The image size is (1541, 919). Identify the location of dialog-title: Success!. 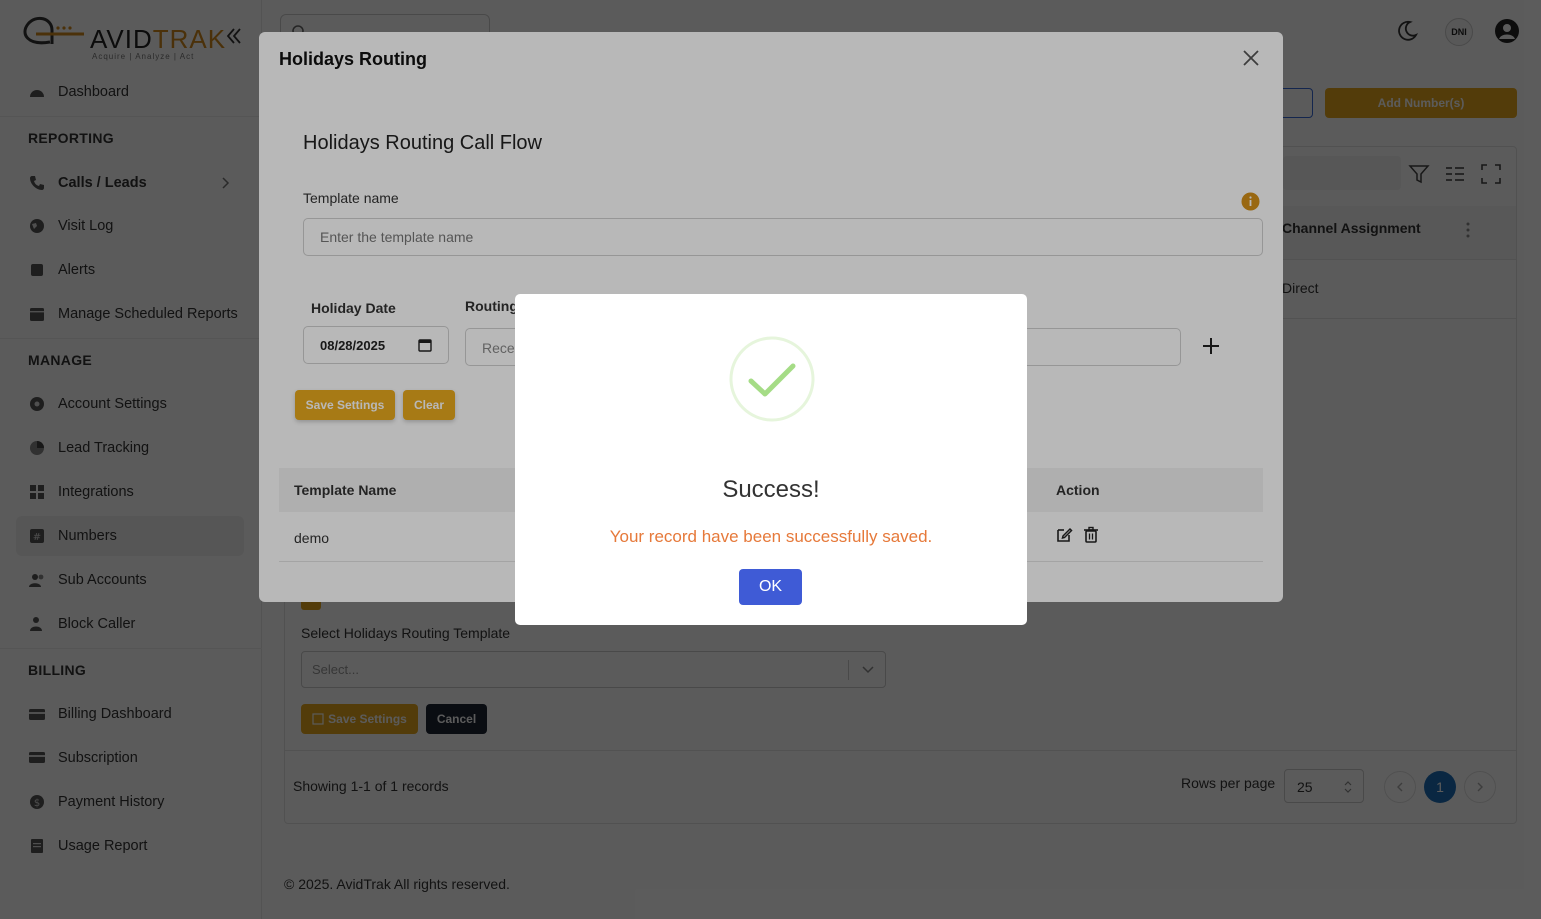
(771, 489).